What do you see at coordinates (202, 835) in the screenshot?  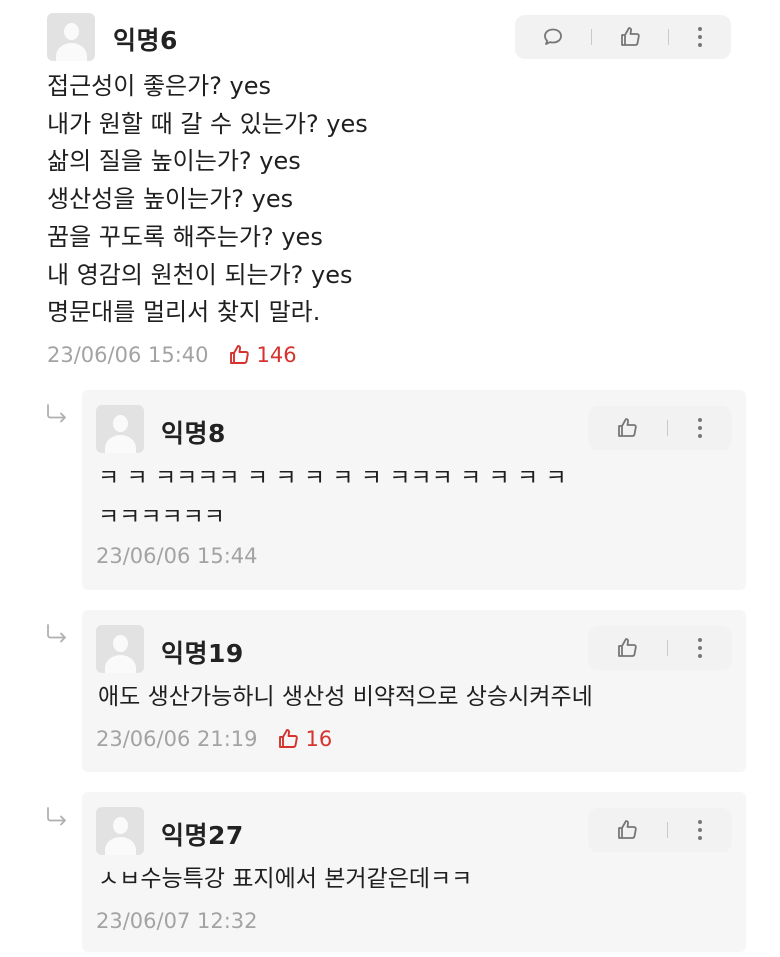 I see `comment-author: 익명27` at bounding box center [202, 835].